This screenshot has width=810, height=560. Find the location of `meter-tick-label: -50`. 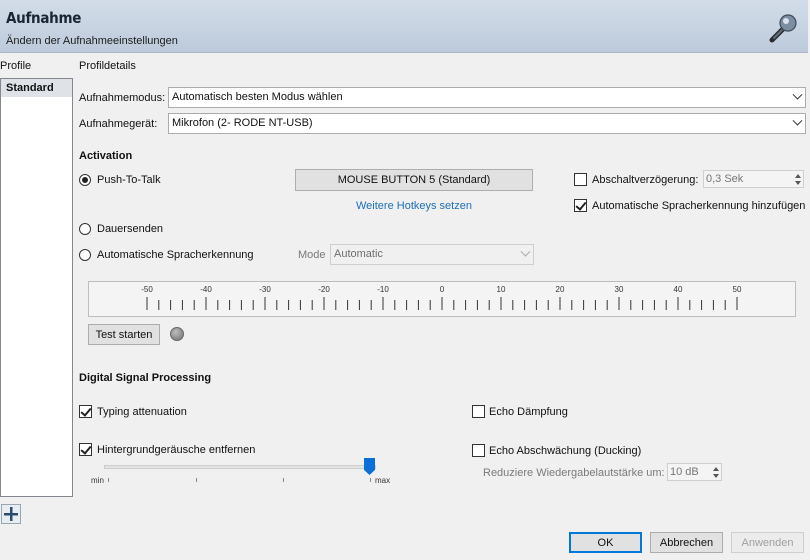

meter-tick-label: -50 is located at coordinates (147, 289).